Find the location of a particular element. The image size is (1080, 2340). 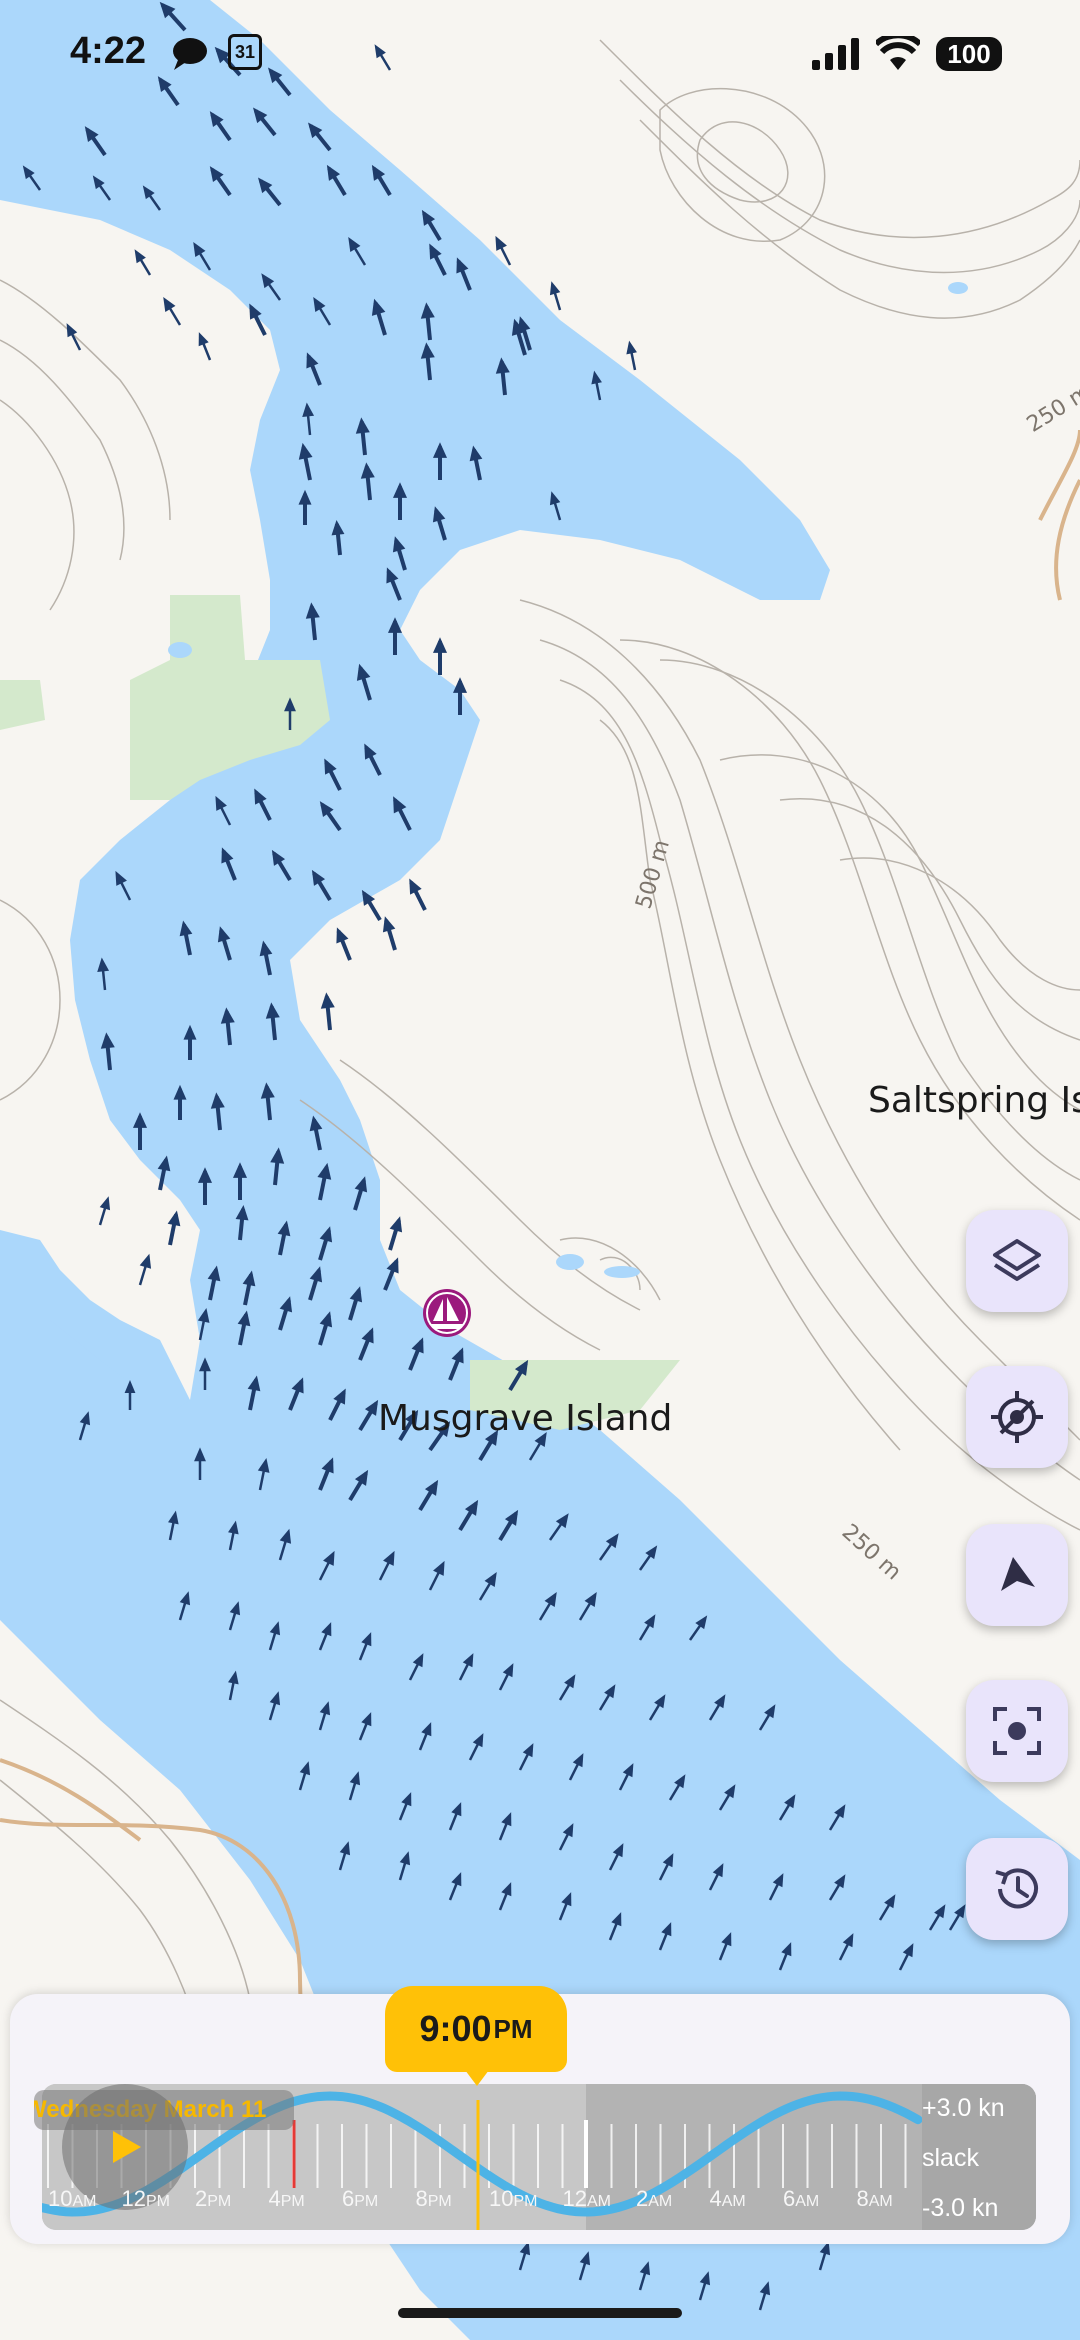

battery-icon: 100 is located at coordinates (969, 54).